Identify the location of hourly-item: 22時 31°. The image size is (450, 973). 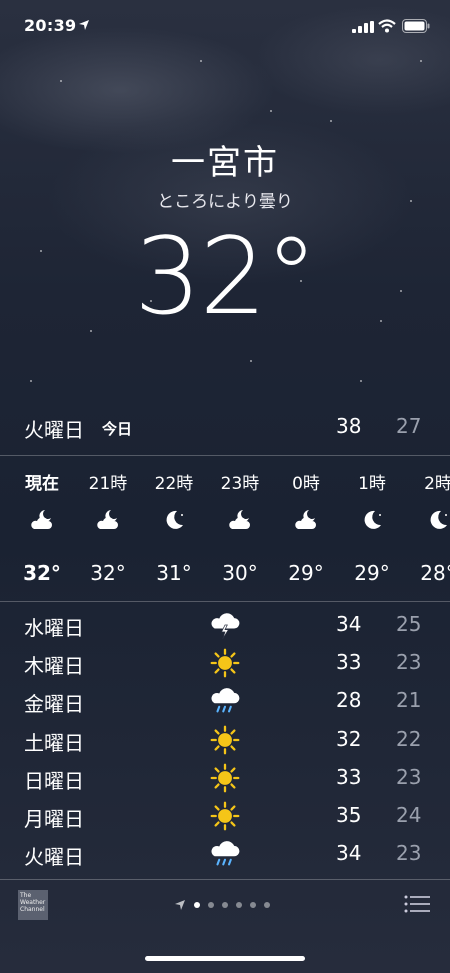
(174, 528).